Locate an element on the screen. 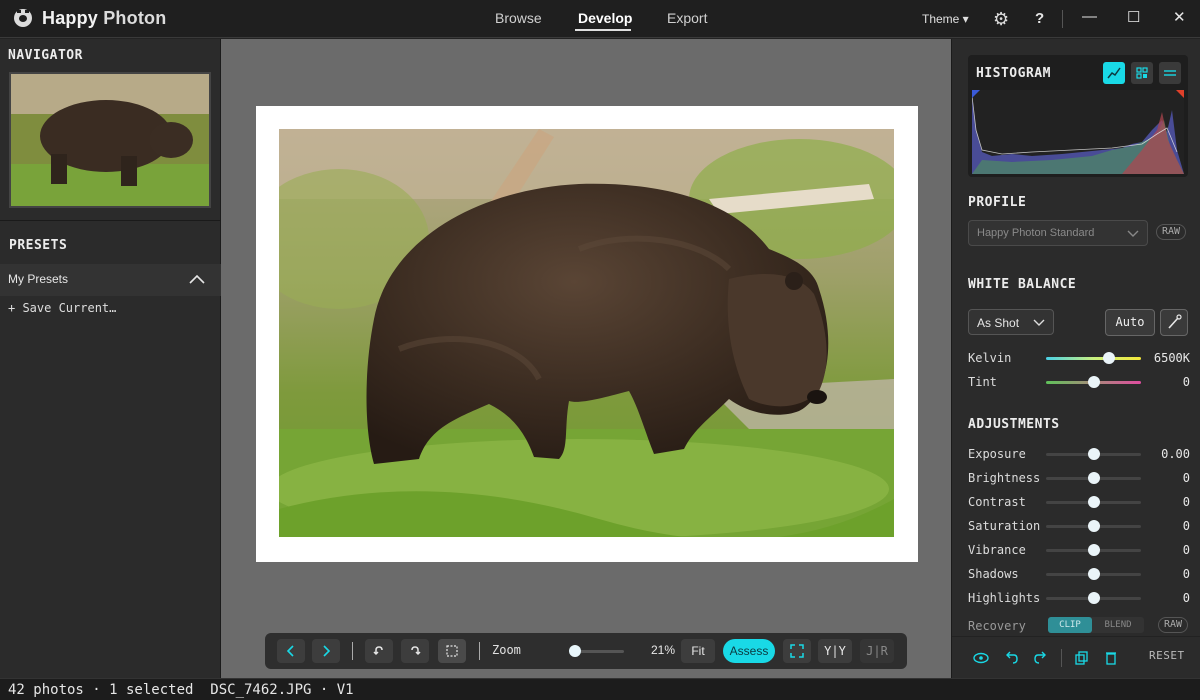  saturation-label: Saturation is located at coordinates (1004, 526).